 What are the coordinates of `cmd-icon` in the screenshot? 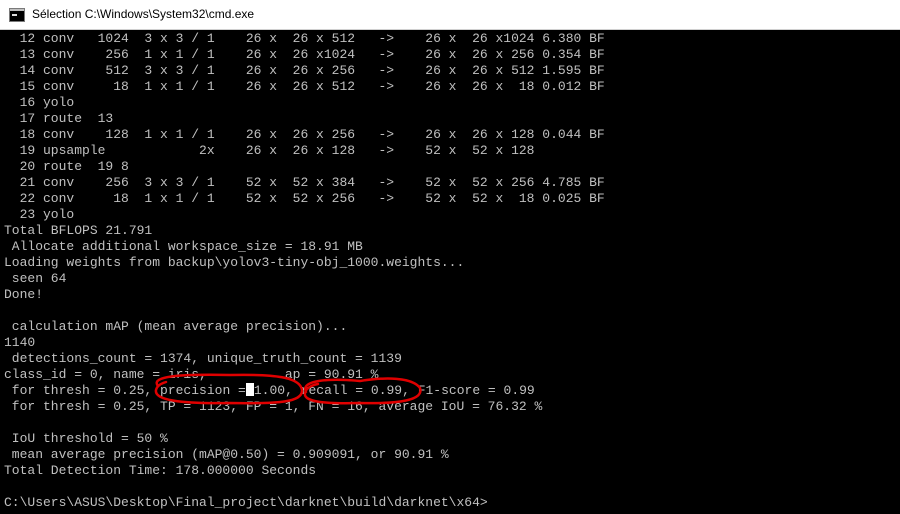 It's located at (17, 15).